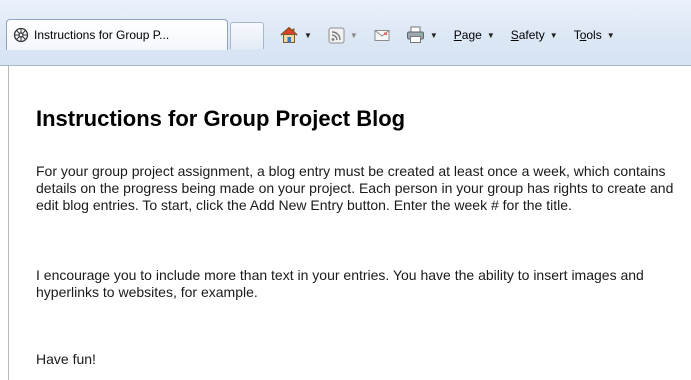  I want to click on feeds-dropdown-caret: ▼, so click(354, 35).